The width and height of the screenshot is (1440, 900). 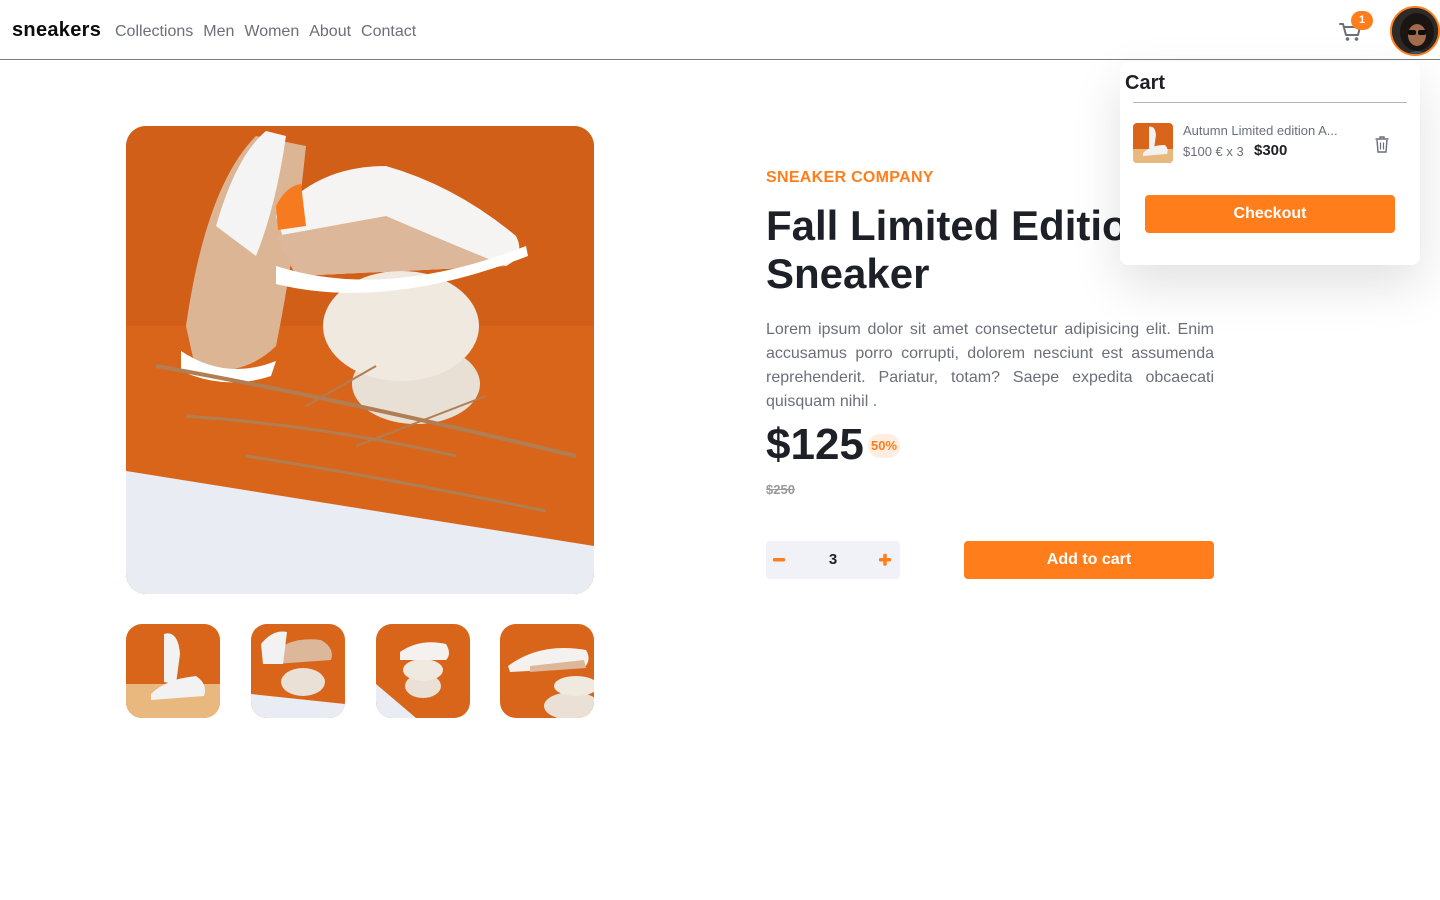 I want to click on user-avatar, so click(x=1415, y=31).